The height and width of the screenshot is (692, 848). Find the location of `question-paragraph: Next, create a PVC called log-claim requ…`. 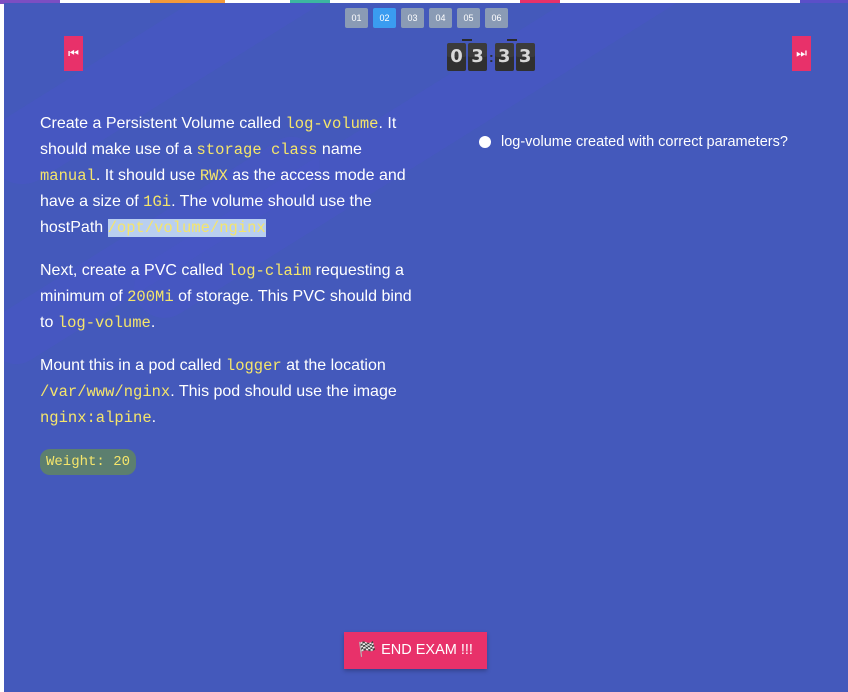

question-paragraph: Next, create a PVC called log-claim requ… is located at coordinates (230, 297).